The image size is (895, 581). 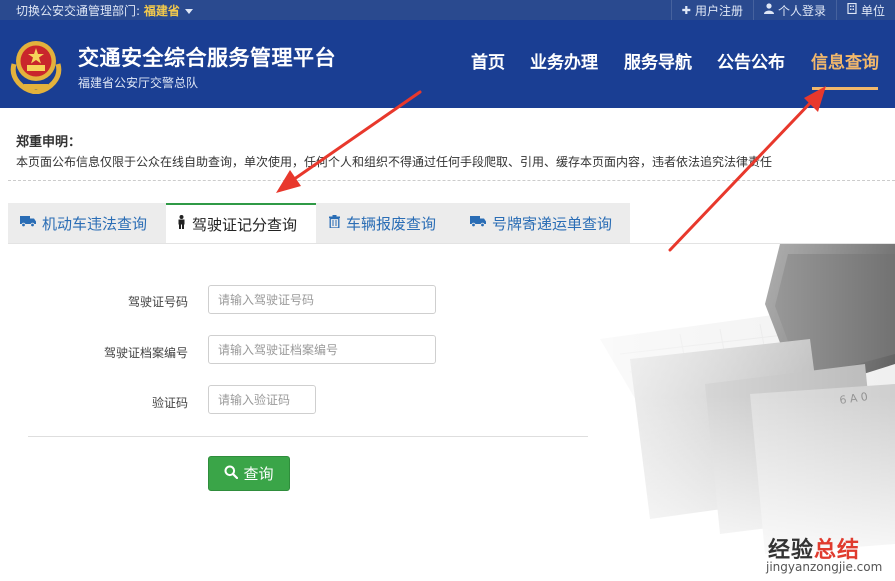 What do you see at coordinates (872, 10) in the screenshot?
I see `unit-login-label: 单位` at bounding box center [872, 10].